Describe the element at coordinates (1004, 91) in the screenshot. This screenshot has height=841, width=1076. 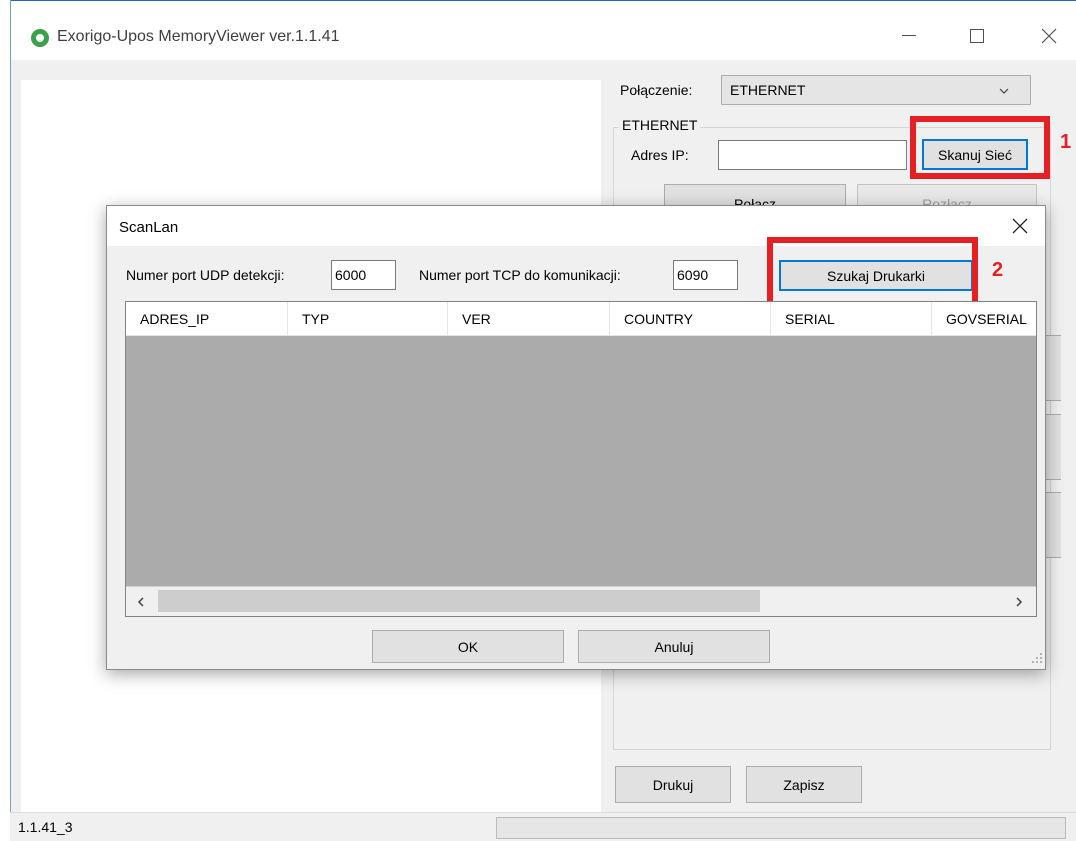
I see `chevron-down-icon` at that location.